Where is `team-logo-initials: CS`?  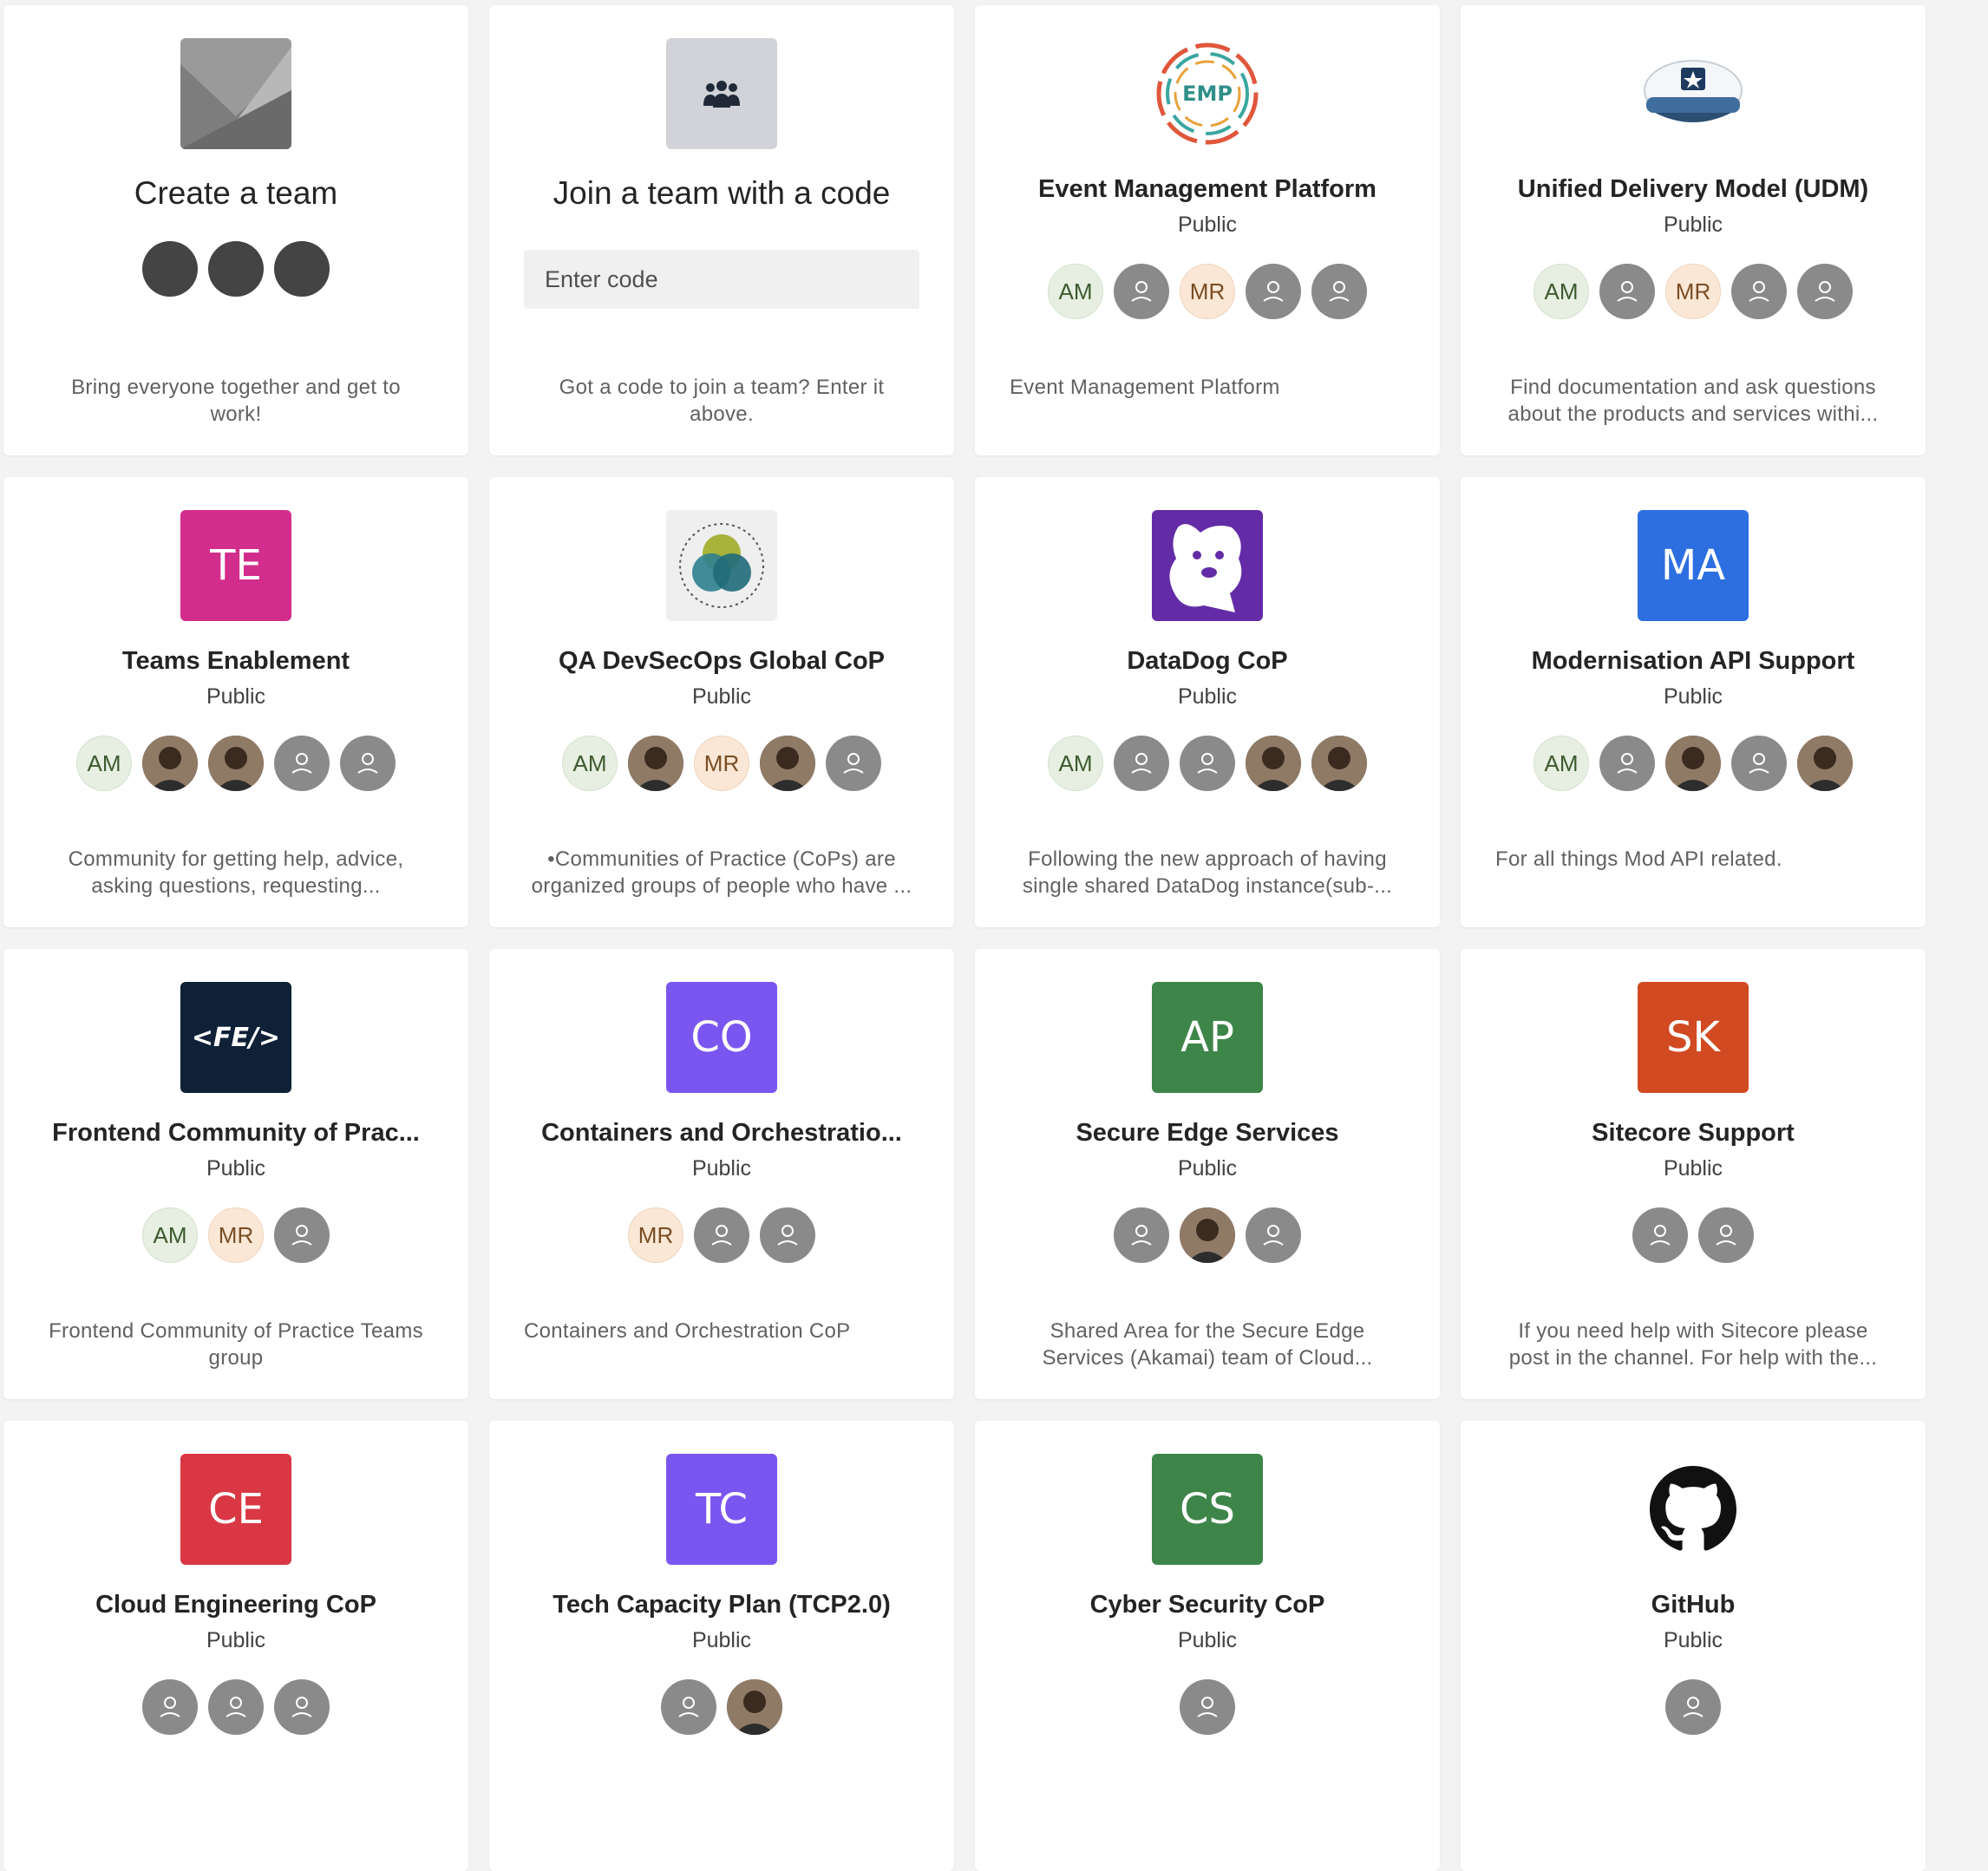
team-logo-initials: CS is located at coordinates (1207, 1509).